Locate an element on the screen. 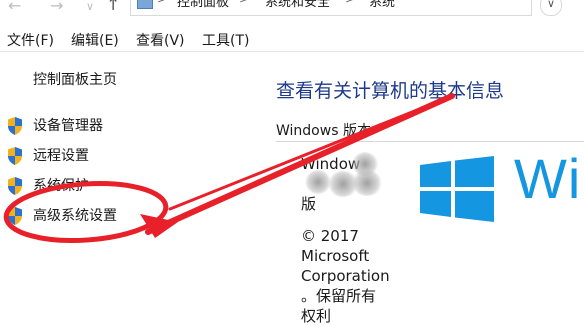 This screenshot has width=584, height=326. section-divider is located at coordinates (430, 141).